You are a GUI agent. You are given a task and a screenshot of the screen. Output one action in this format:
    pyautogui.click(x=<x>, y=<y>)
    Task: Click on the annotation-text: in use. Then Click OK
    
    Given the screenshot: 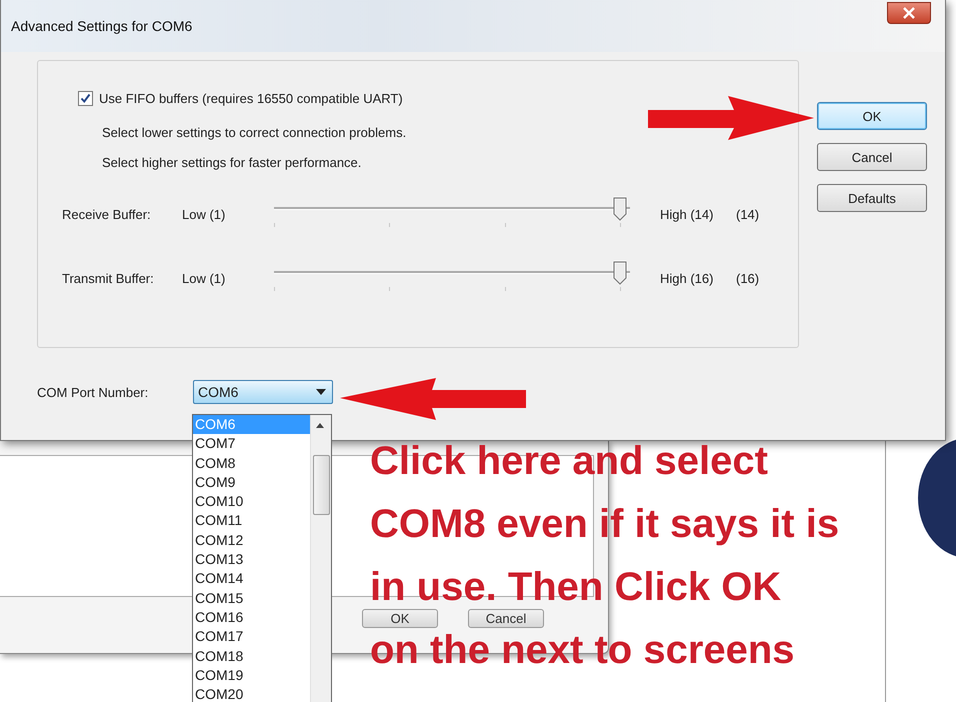 What is the action you would take?
    pyautogui.click(x=576, y=587)
    